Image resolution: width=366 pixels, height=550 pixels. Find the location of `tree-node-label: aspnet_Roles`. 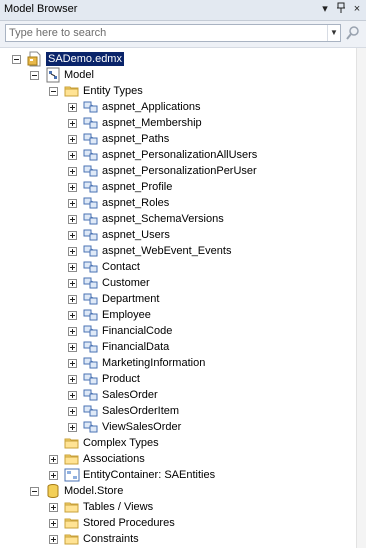

tree-node-label: aspnet_Roles is located at coordinates (136, 203).